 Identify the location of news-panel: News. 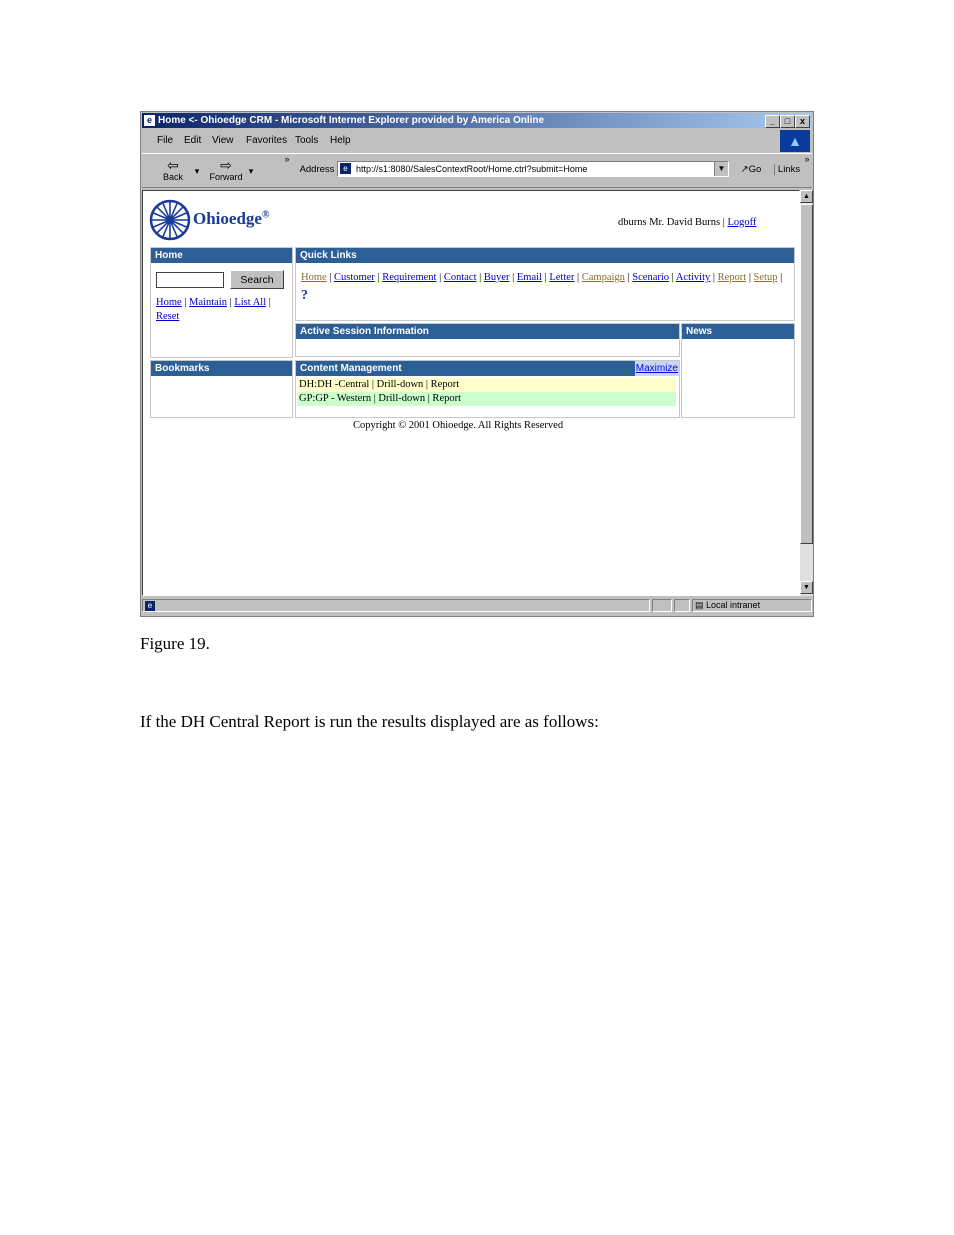
(738, 370).